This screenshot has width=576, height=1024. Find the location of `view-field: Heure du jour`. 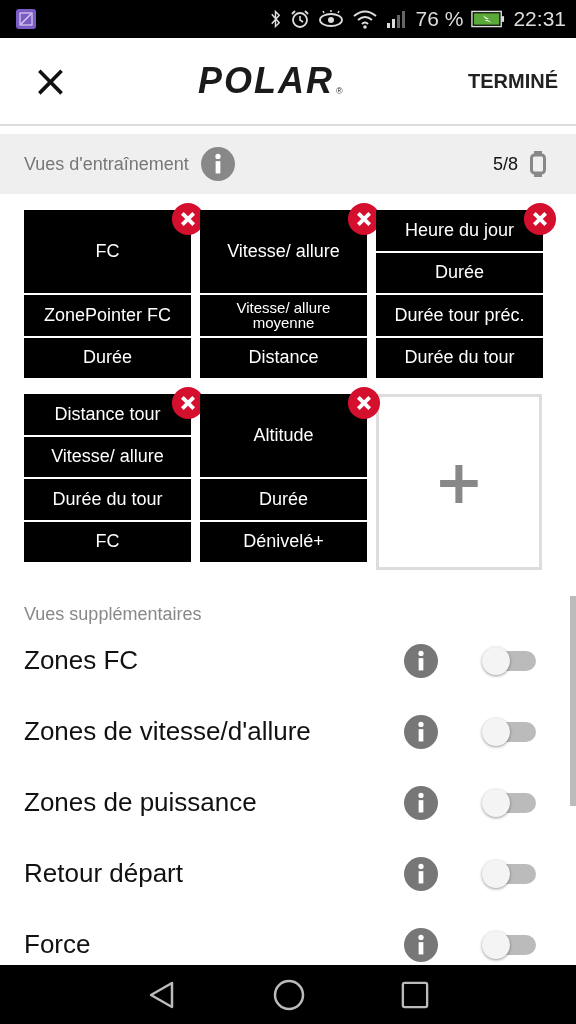

view-field: Heure du jour is located at coordinates (459, 230).